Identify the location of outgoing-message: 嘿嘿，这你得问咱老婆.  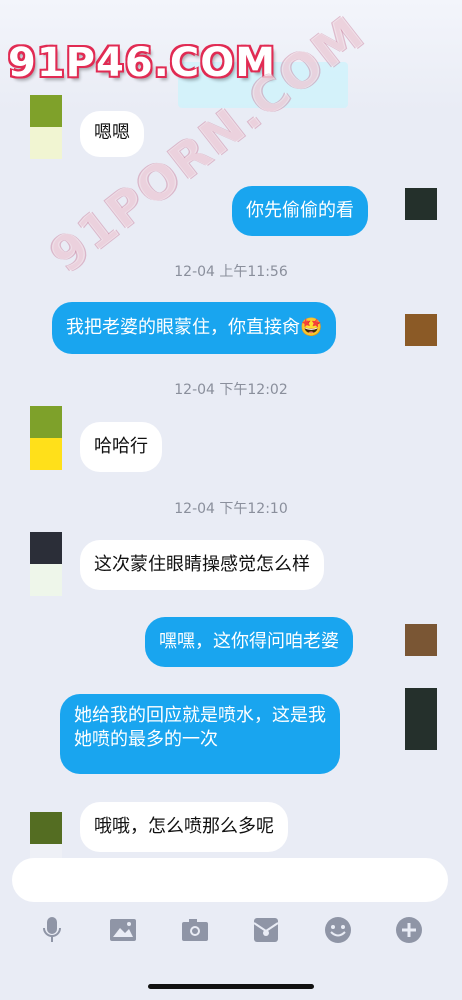
(249, 642).